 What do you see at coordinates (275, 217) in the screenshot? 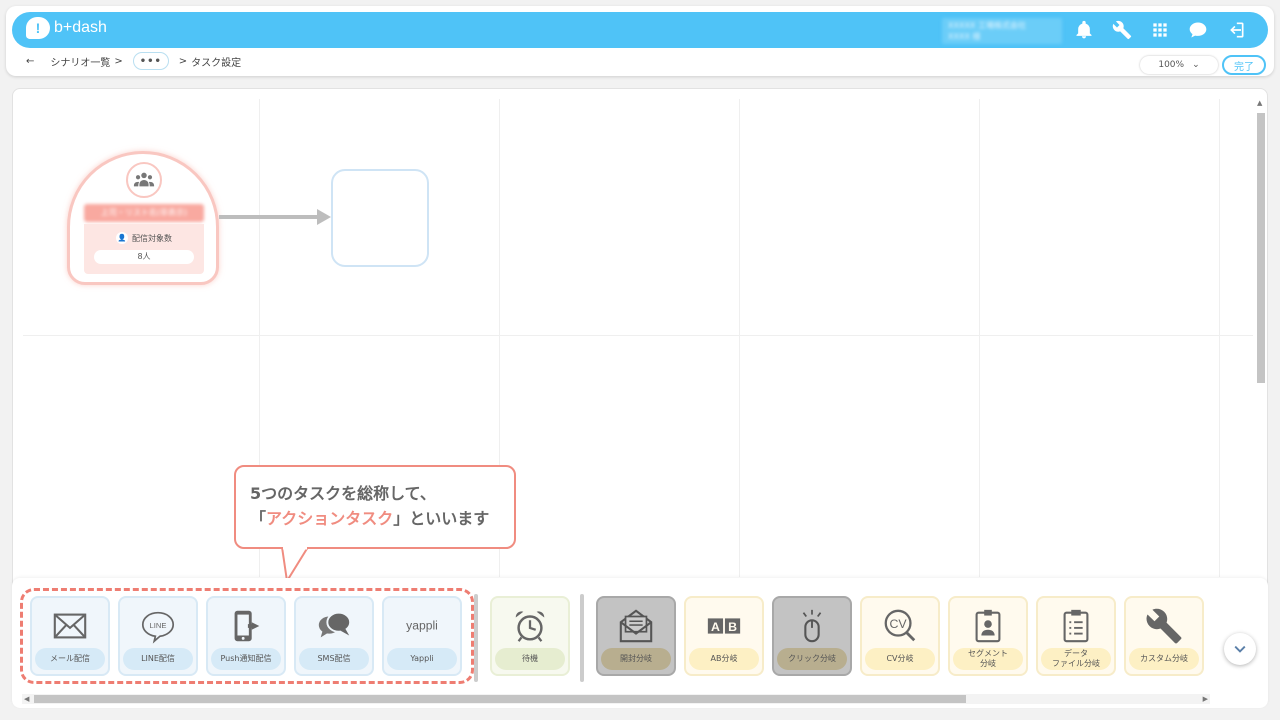
I see `connector-arrow` at bounding box center [275, 217].